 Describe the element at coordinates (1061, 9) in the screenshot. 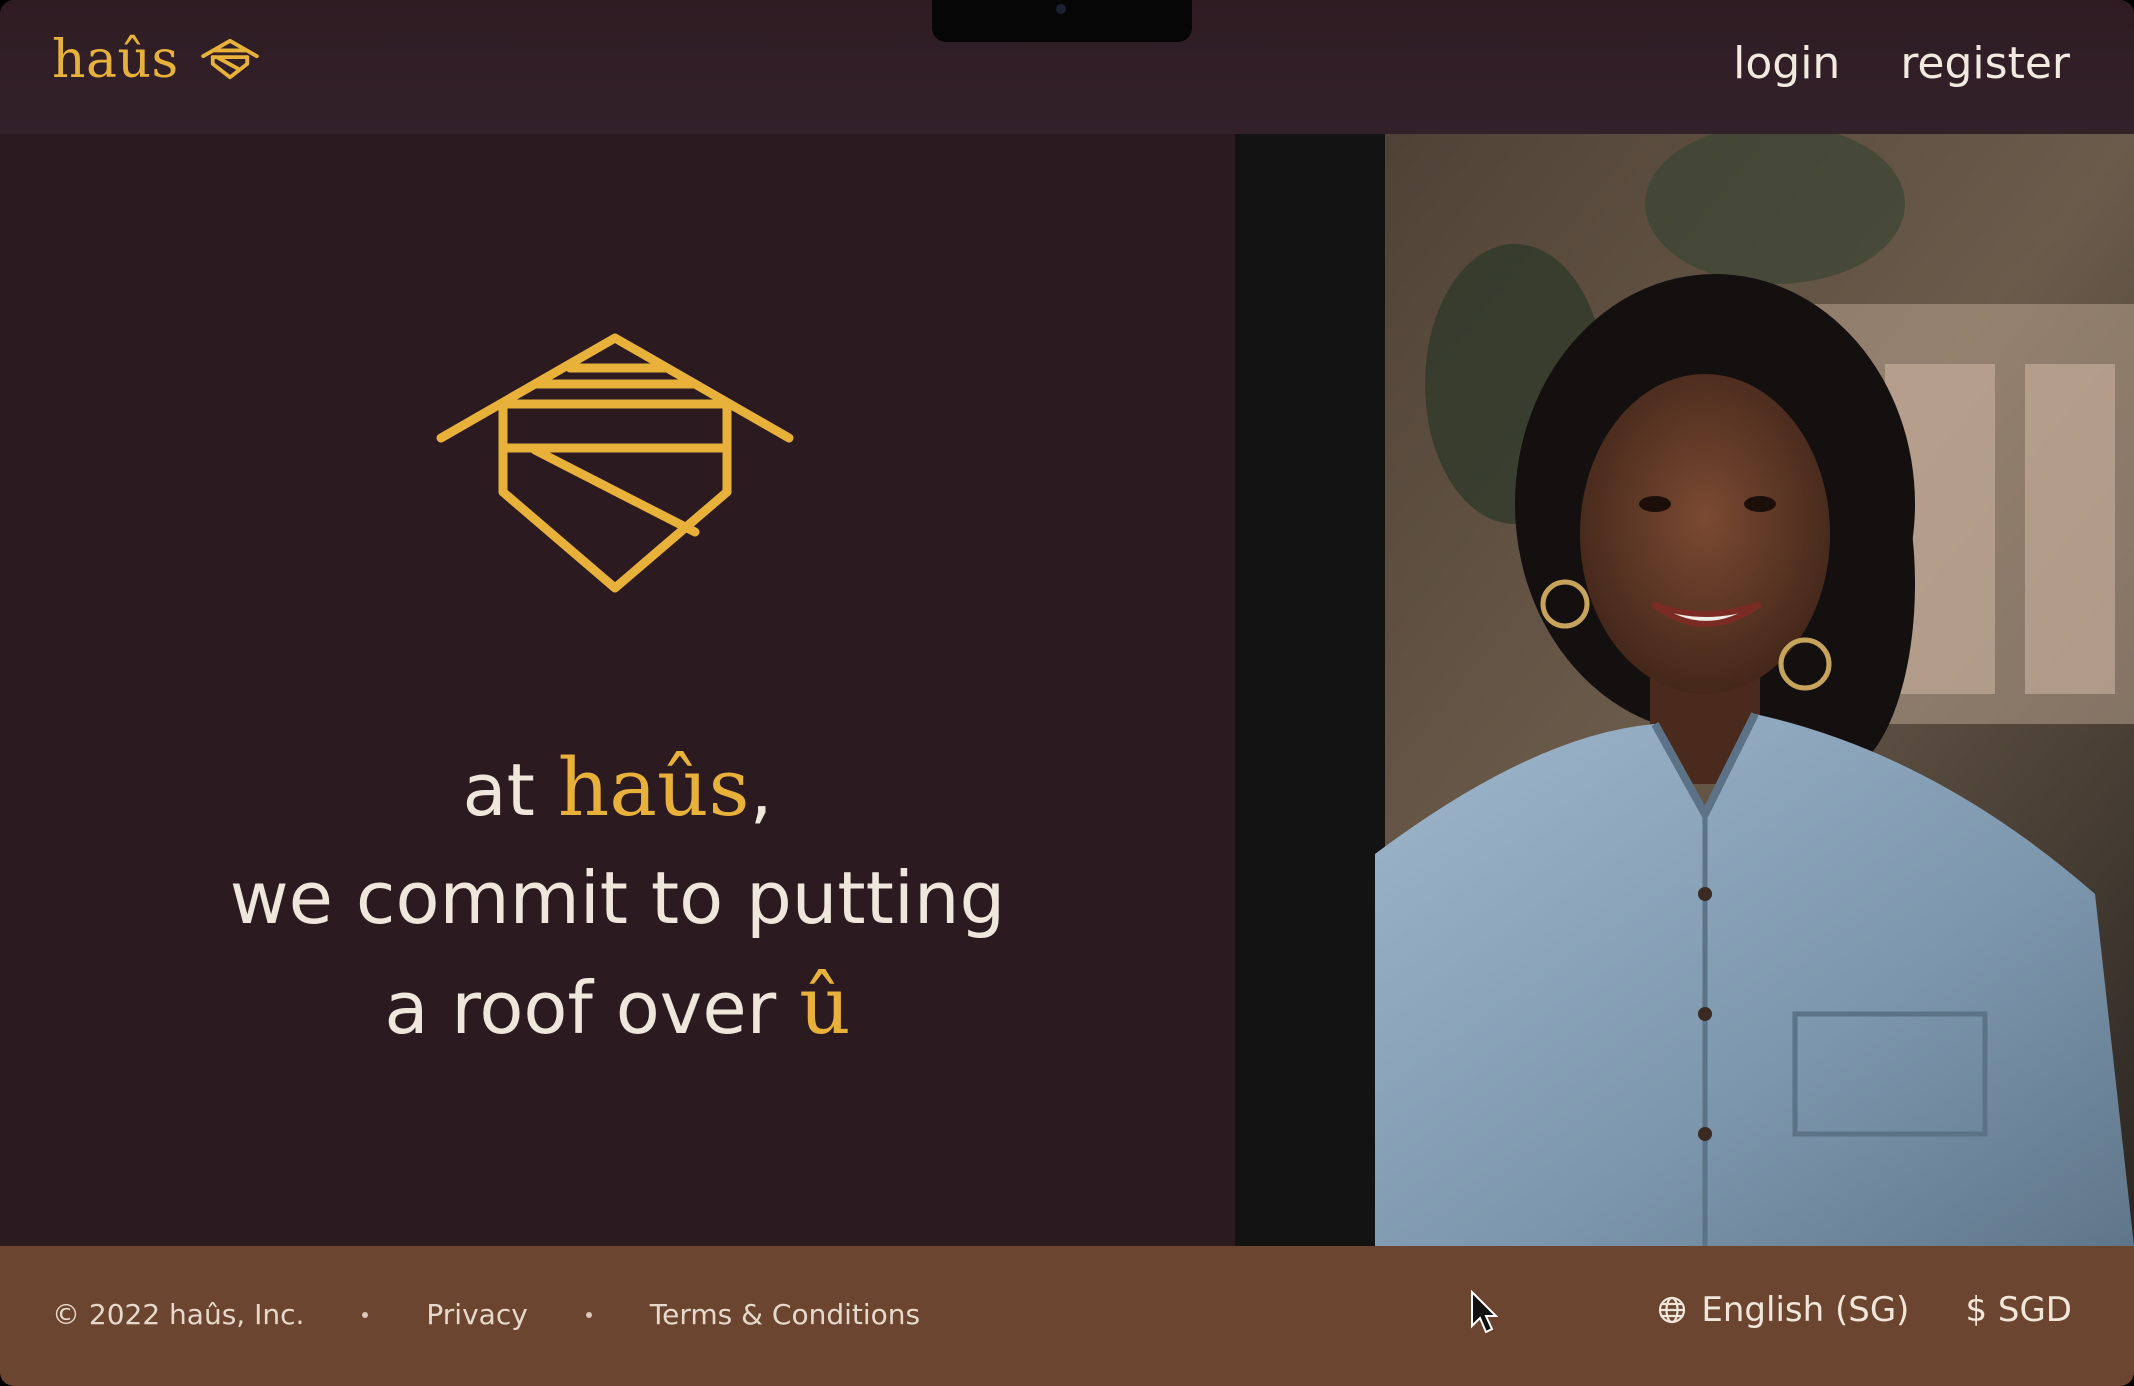

I see `camera-dot` at that location.